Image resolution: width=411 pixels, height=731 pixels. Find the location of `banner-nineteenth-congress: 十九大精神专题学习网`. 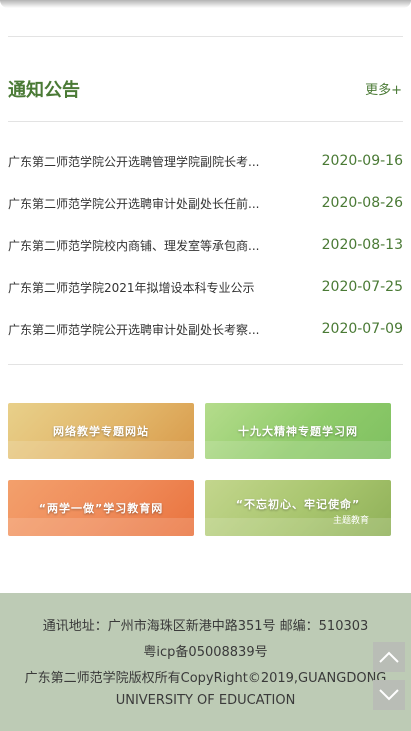

banner-nineteenth-congress: 十九大精神专题学习网 is located at coordinates (298, 431).